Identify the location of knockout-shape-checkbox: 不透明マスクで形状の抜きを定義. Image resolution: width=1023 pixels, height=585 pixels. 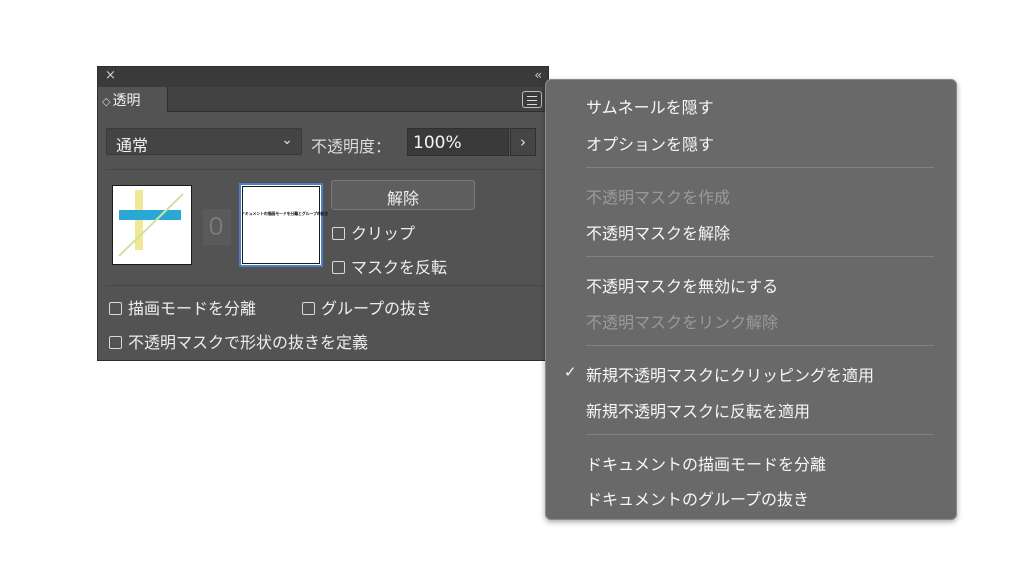
(238, 341).